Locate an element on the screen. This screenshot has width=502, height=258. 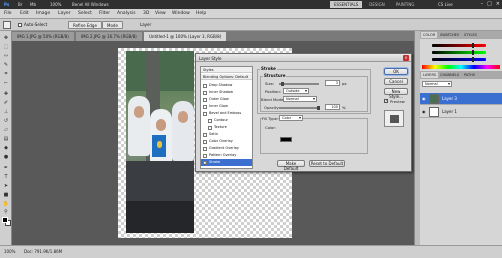
zoom-tool-icon: ⚲ is located at coordinates (6, 212).